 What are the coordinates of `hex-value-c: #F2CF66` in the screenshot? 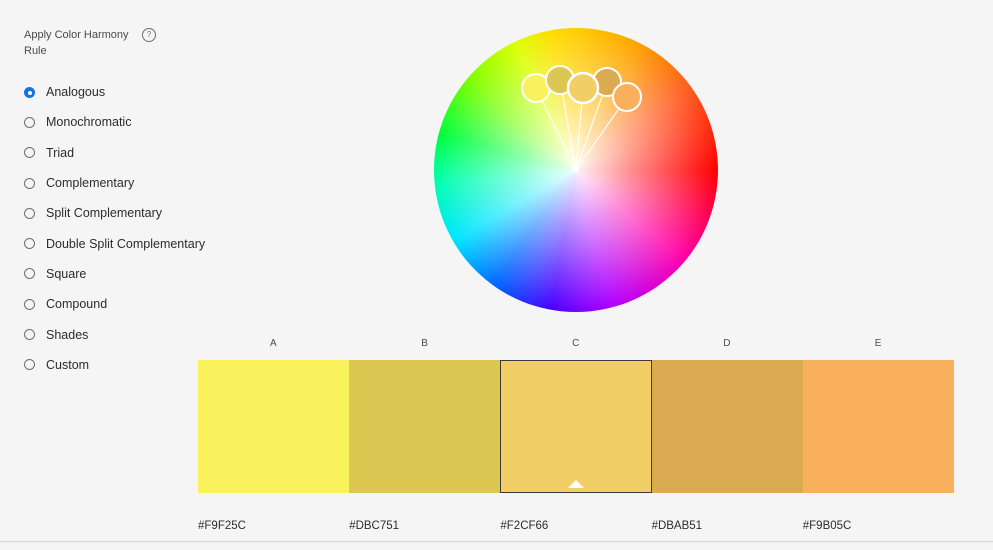 It's located at (575, 526).